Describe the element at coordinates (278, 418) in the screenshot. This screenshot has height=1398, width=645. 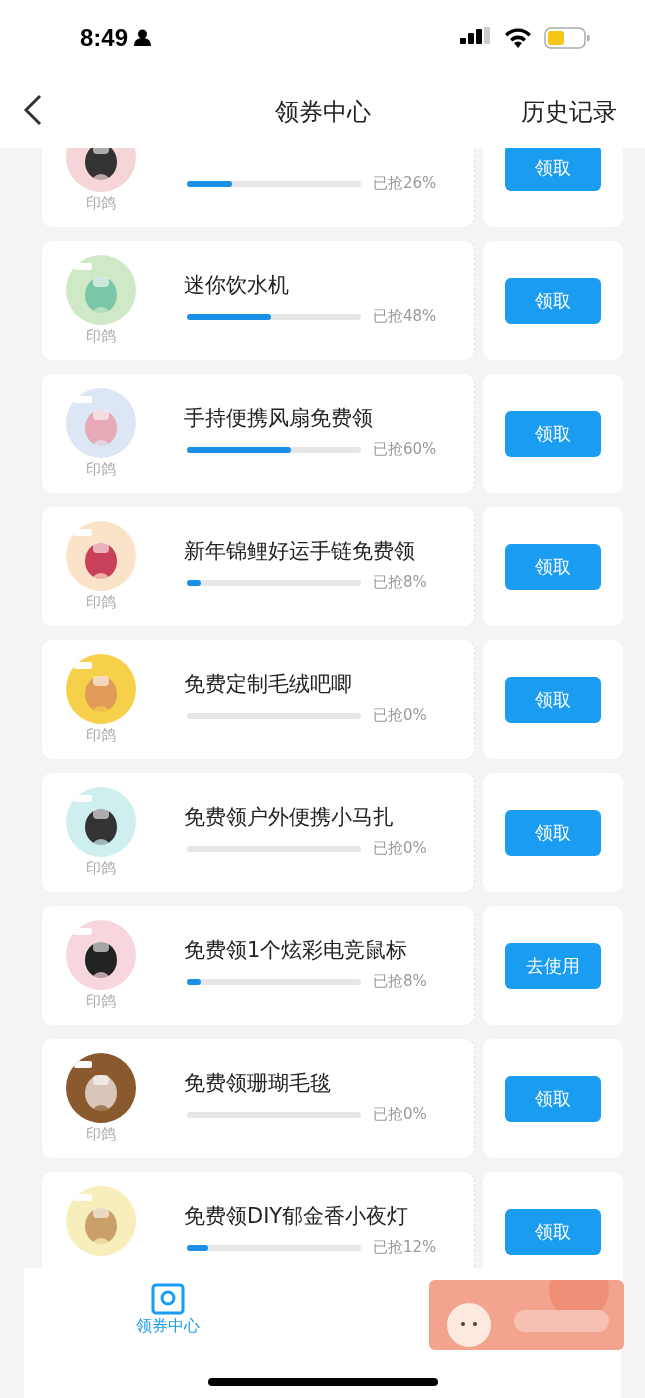
I see `coupon-title: 手持便携风扇免费领` at that location.